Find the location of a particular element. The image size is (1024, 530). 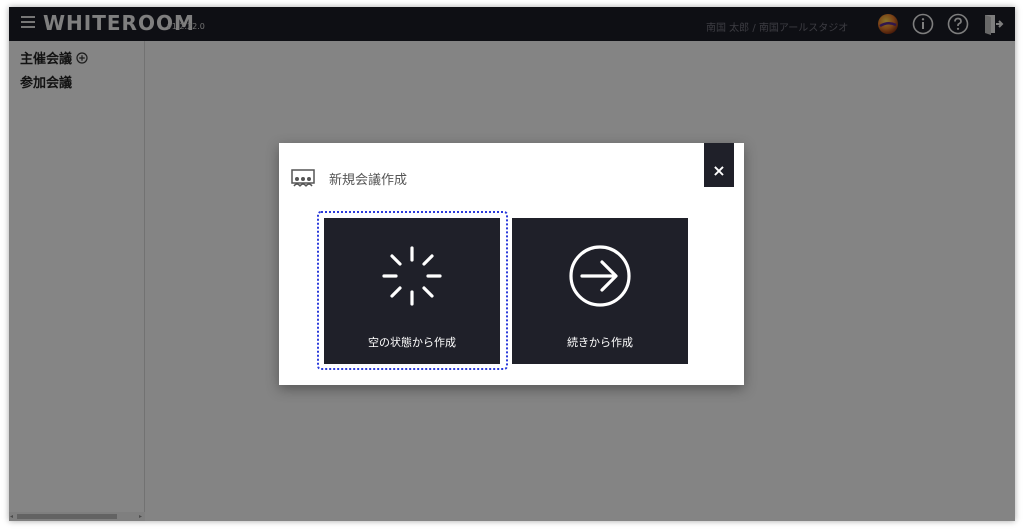

close-button: × is located at coordinates (719, 165).